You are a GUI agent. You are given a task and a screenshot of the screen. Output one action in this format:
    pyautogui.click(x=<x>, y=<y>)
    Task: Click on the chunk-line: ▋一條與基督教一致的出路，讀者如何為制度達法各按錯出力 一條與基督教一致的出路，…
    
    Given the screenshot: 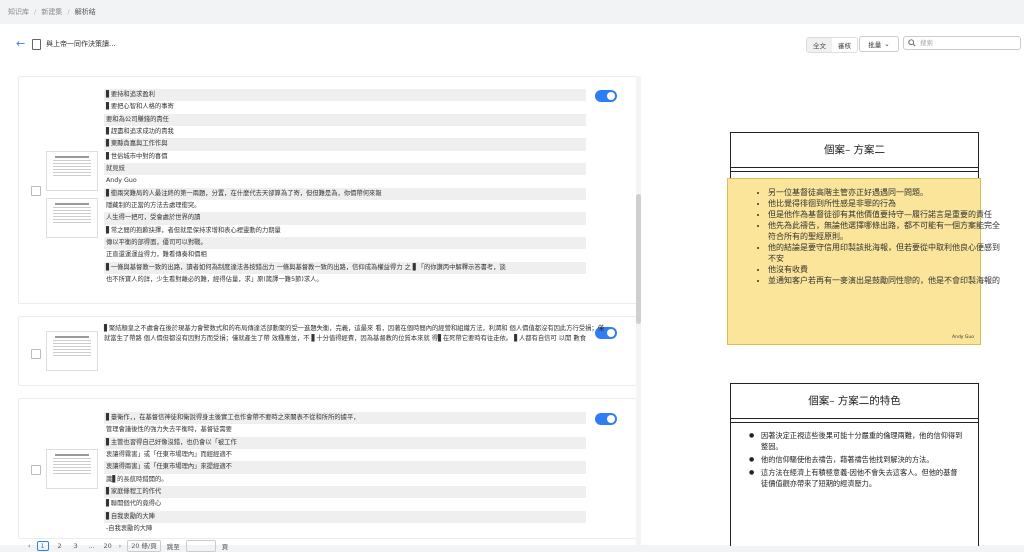 What is the action you would take?
    pyautogui.click(x=345, y=268)
    